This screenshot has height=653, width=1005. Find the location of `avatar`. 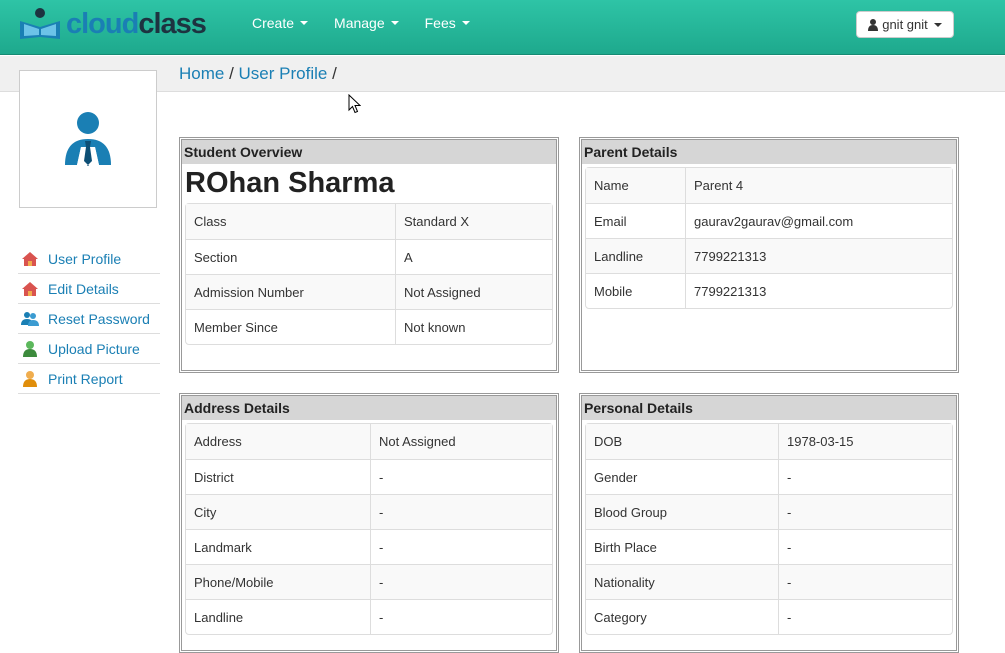

avatar is located at coordinates (88, 139).